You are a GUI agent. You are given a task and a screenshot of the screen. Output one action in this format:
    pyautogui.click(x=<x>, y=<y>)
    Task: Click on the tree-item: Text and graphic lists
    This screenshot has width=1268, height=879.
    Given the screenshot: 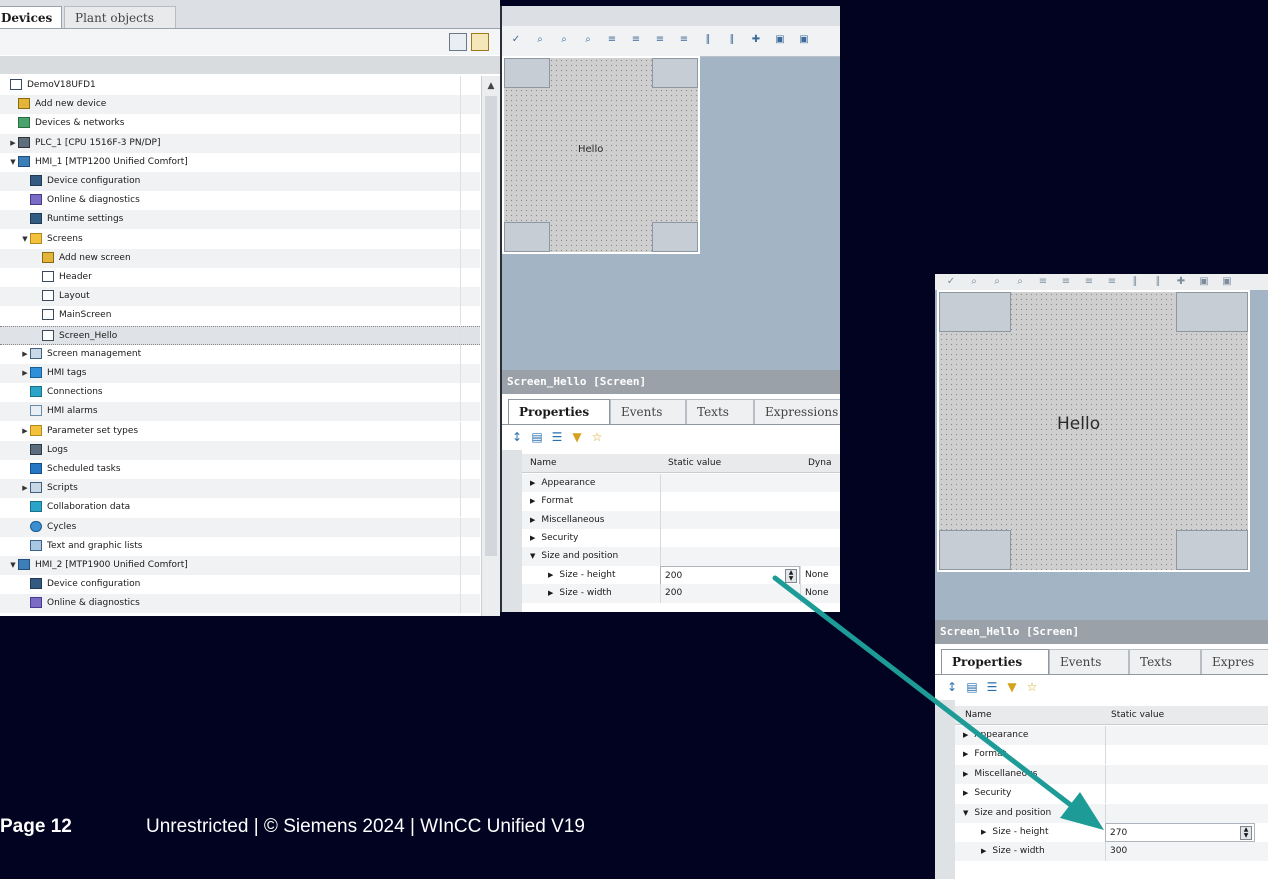 What is the action you would take?
    pyautogui.click(x=240, y=546)
    